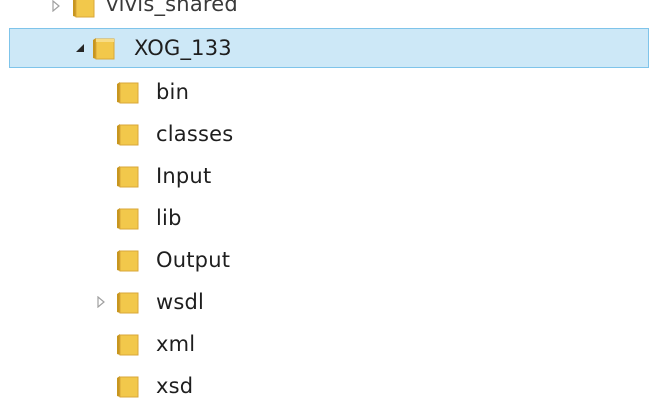  I want to click on tree-item-label: xml, so click(176, 344).